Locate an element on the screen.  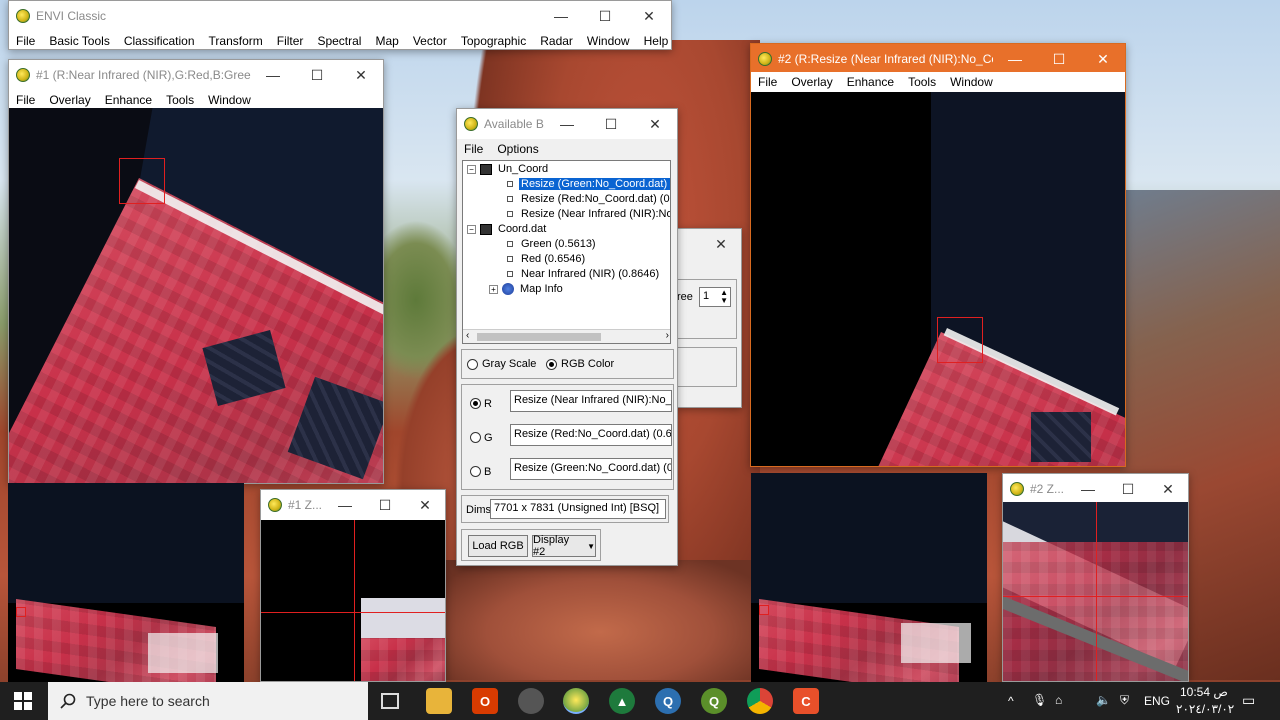
tree-band-item: Resize (Near Infrared (NIR):No_Co is located at coordinates (588, 214).